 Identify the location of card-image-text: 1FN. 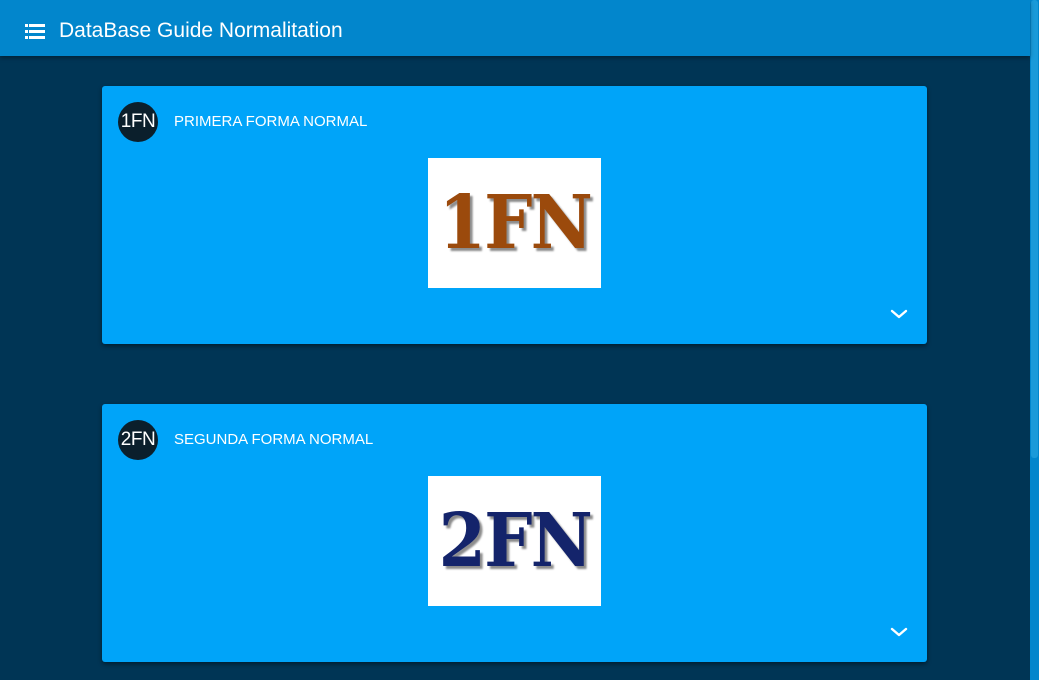
(515, 223).